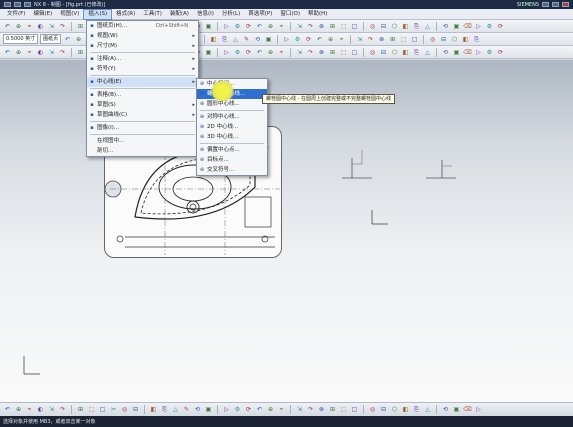 This screenshot has height=427, width=573. Describe the element at coordinates (21, 39) in the screenshot. I see `size-combo: 0.5000 英寸` at that location.